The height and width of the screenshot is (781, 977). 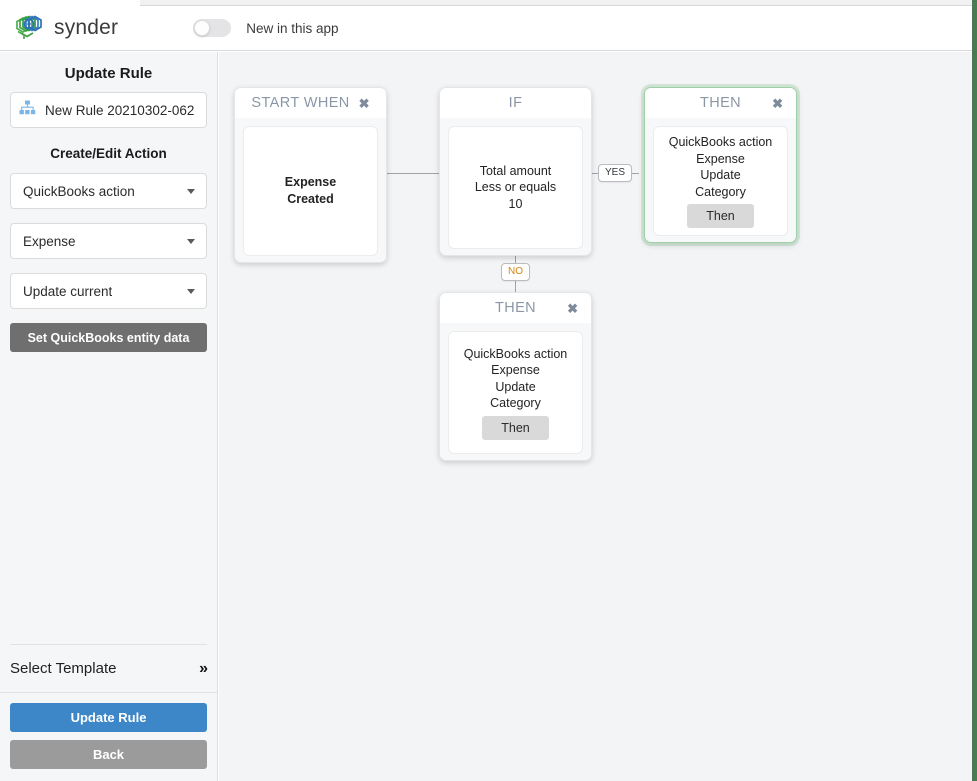 What do you see at coordinates (108, 736) in the screenshot?
I see `sidebar-footer: Update Rule Back` at bounding box center [108, 736].